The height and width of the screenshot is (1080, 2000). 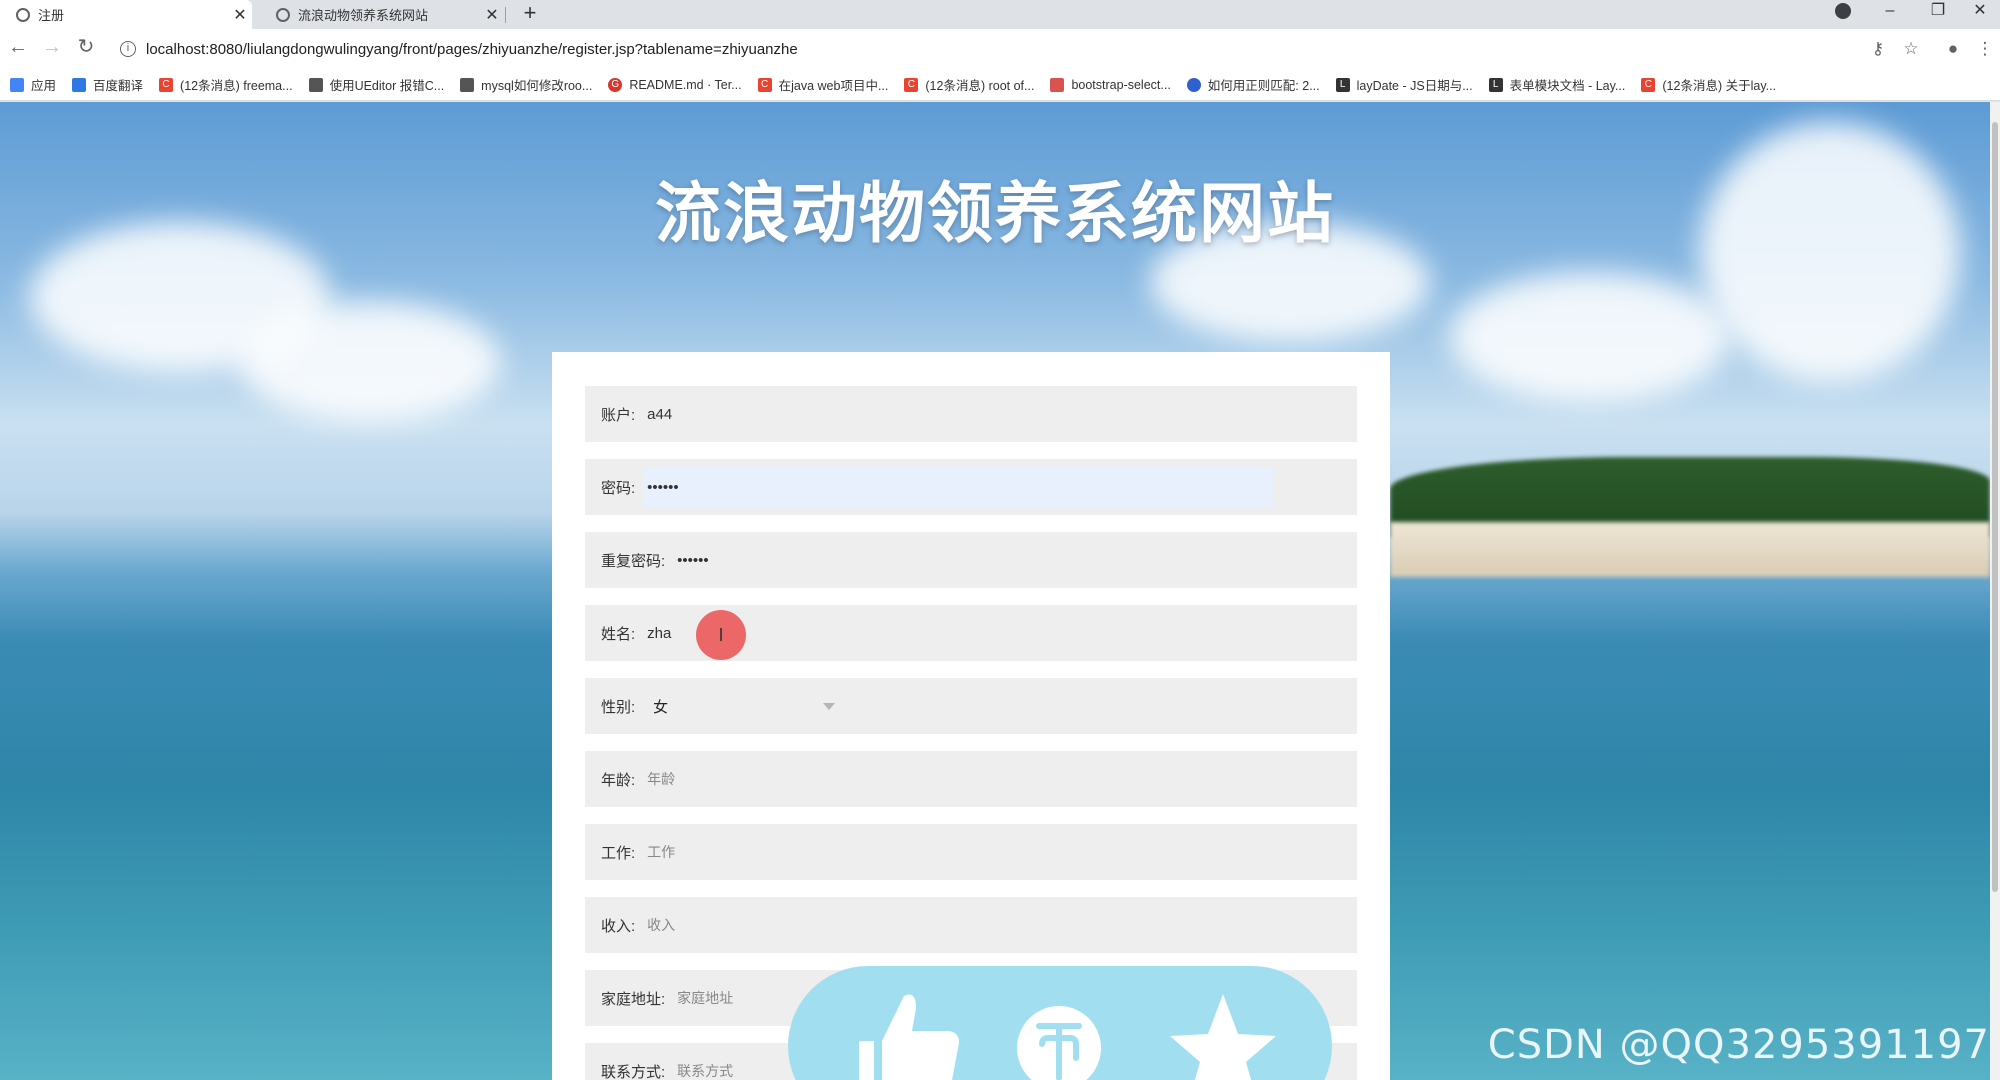 I want to click on repeat-password-row: 重复密码:, so click(x=971, y=560).